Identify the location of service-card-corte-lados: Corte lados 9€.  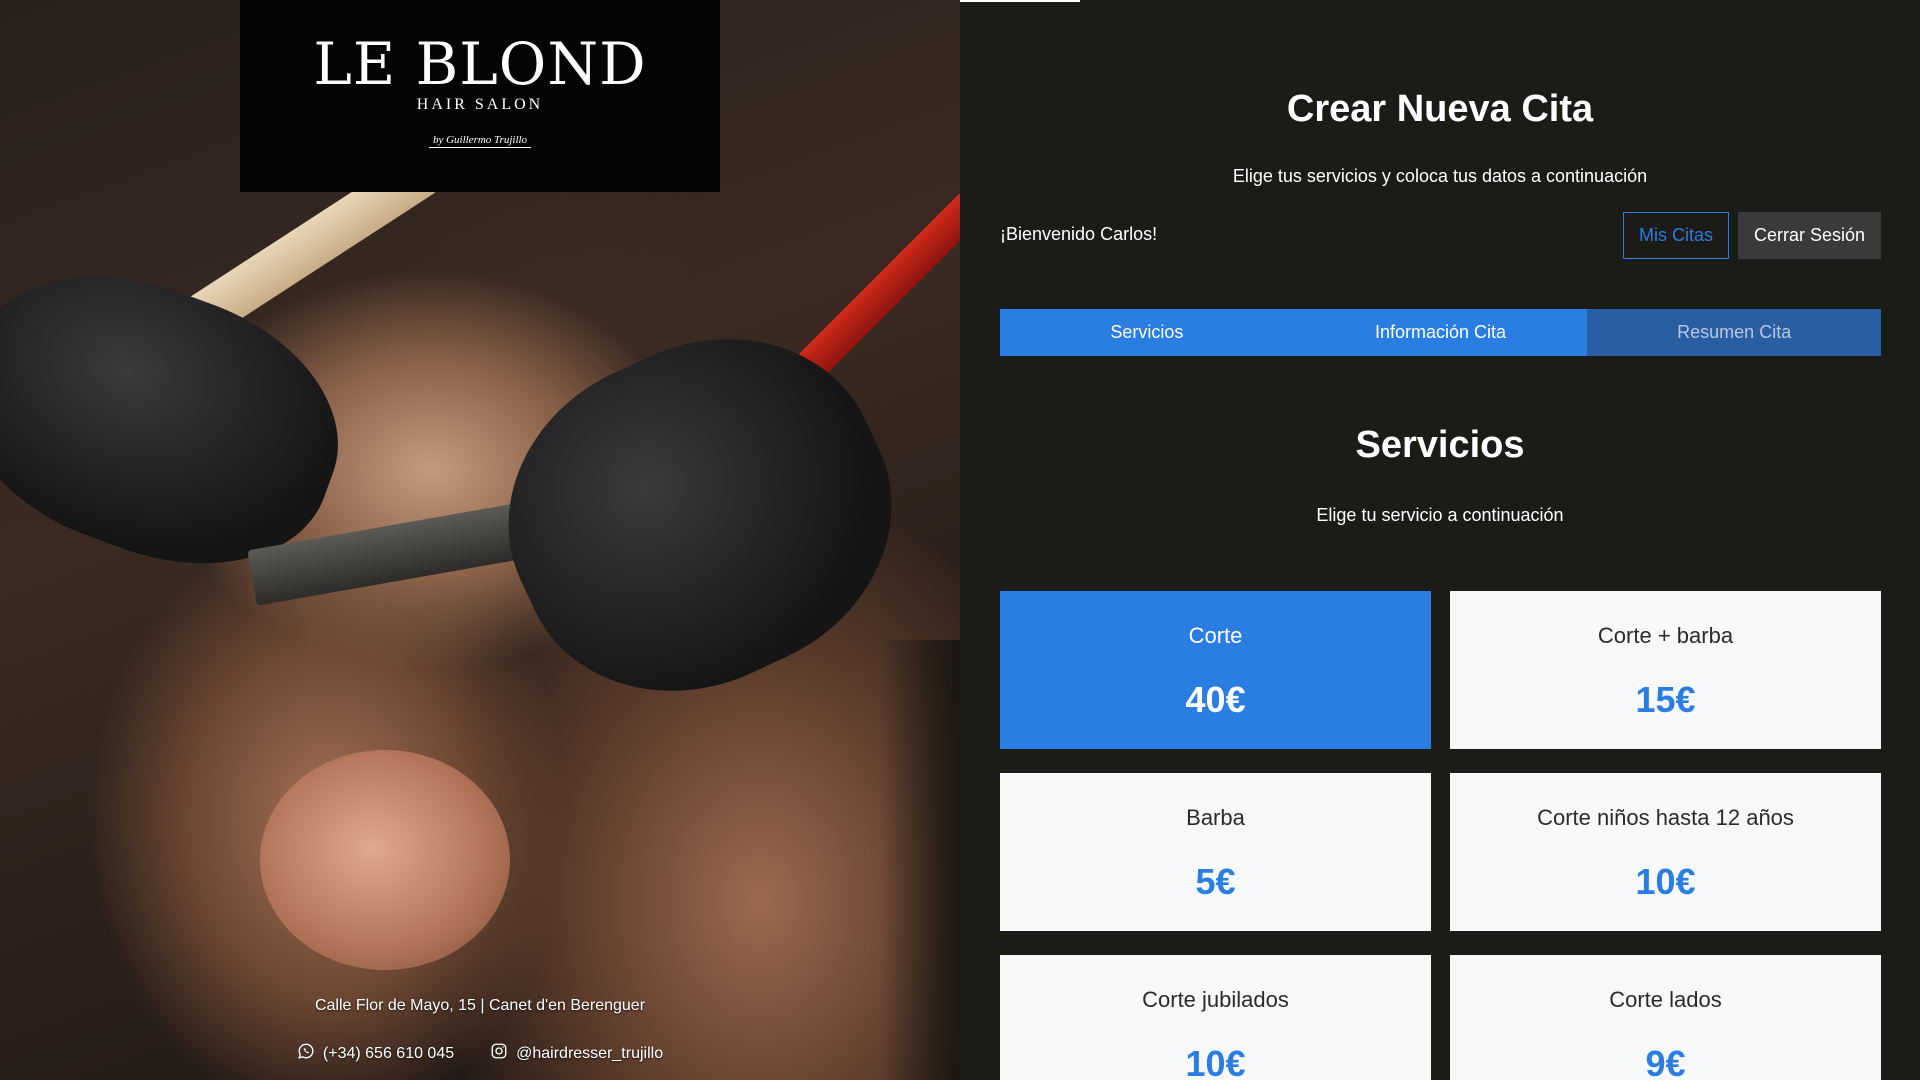
(1665, 1017).